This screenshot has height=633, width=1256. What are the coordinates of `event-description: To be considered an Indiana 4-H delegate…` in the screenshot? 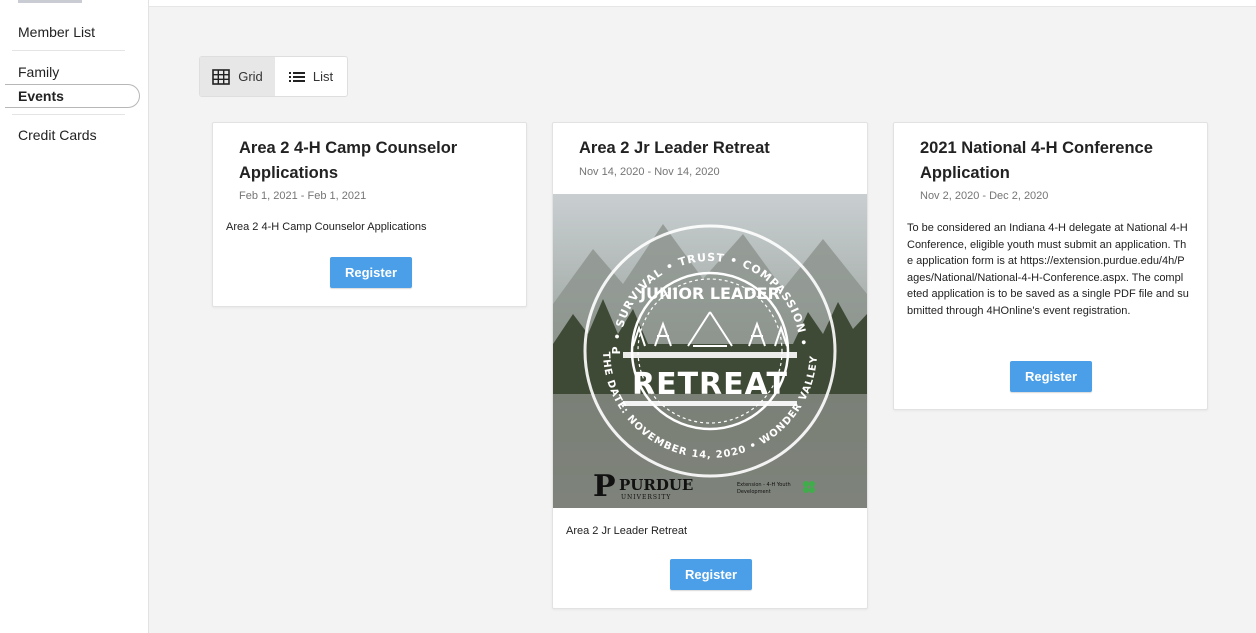 It's located at (1048, 269).